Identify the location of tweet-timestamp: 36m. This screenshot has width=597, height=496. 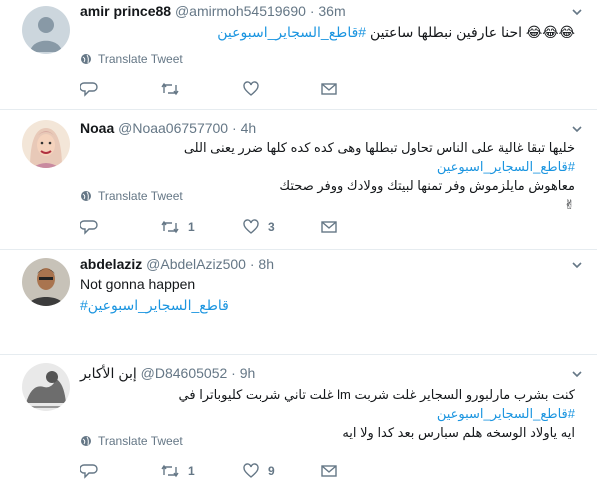
(331, 11).